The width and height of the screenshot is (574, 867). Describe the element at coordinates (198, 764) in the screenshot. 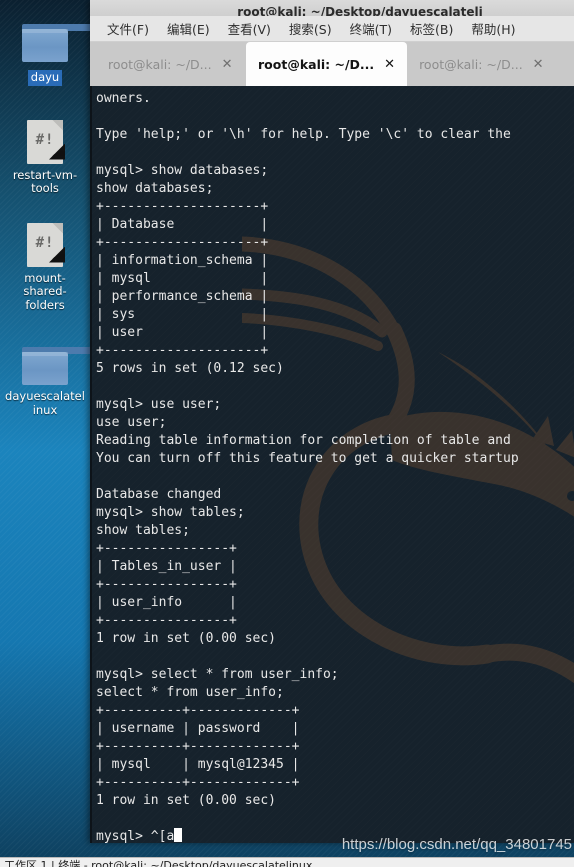

I see `terminal-line: | mysql | mysql@12345 |` at that location.